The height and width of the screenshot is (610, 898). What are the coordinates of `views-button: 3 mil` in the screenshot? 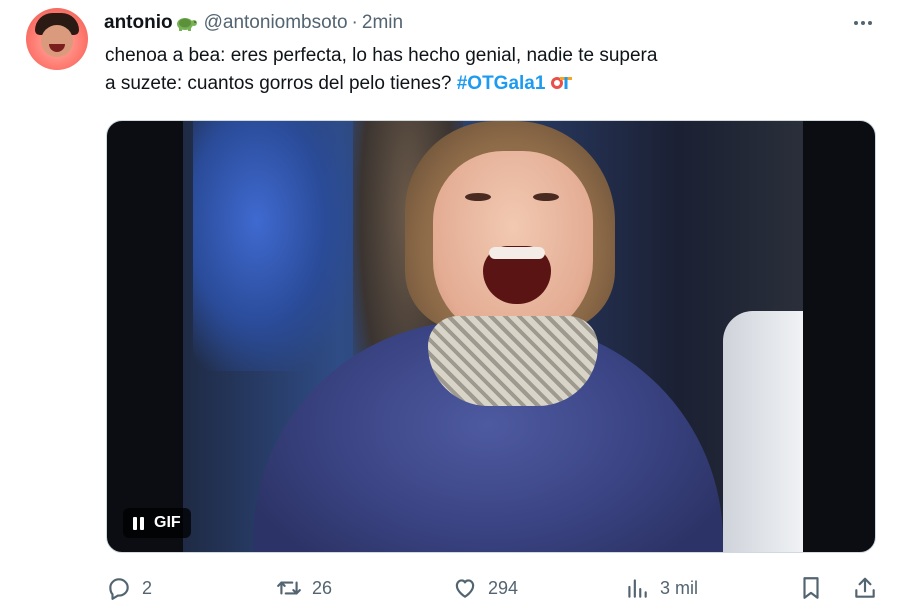 It's located at (661, 588).